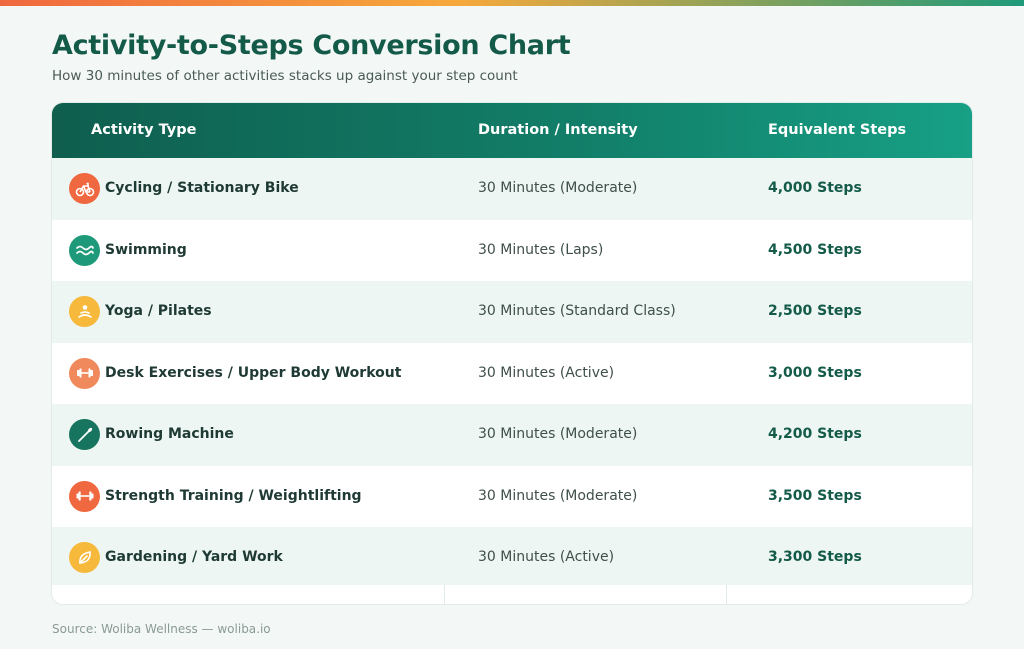  I want to click on activity-name: Desk Exercises / Upper Body Workout, so click(253, 372).